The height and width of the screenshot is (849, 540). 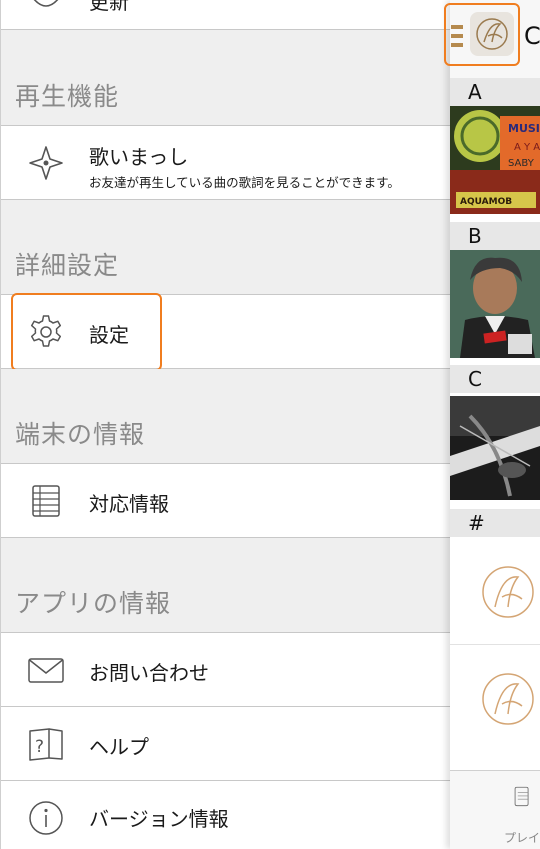 What do you see at coordinates (482, 34) in the screenshot?
I see `logo-highlight-box` at bounding box center [482, 34].